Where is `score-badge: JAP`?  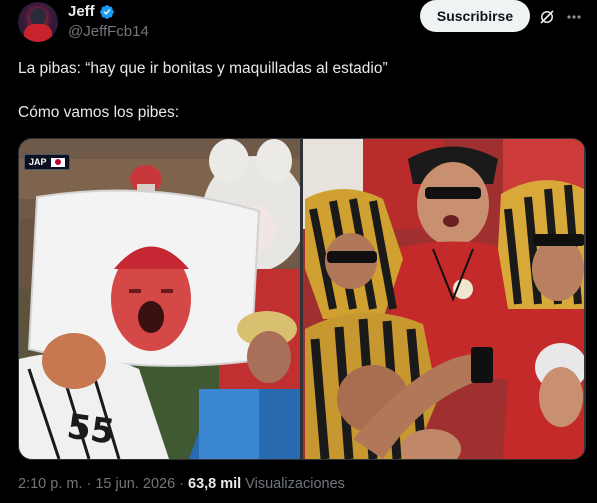 score-badge: JAP is located at coordinates (47, 162).